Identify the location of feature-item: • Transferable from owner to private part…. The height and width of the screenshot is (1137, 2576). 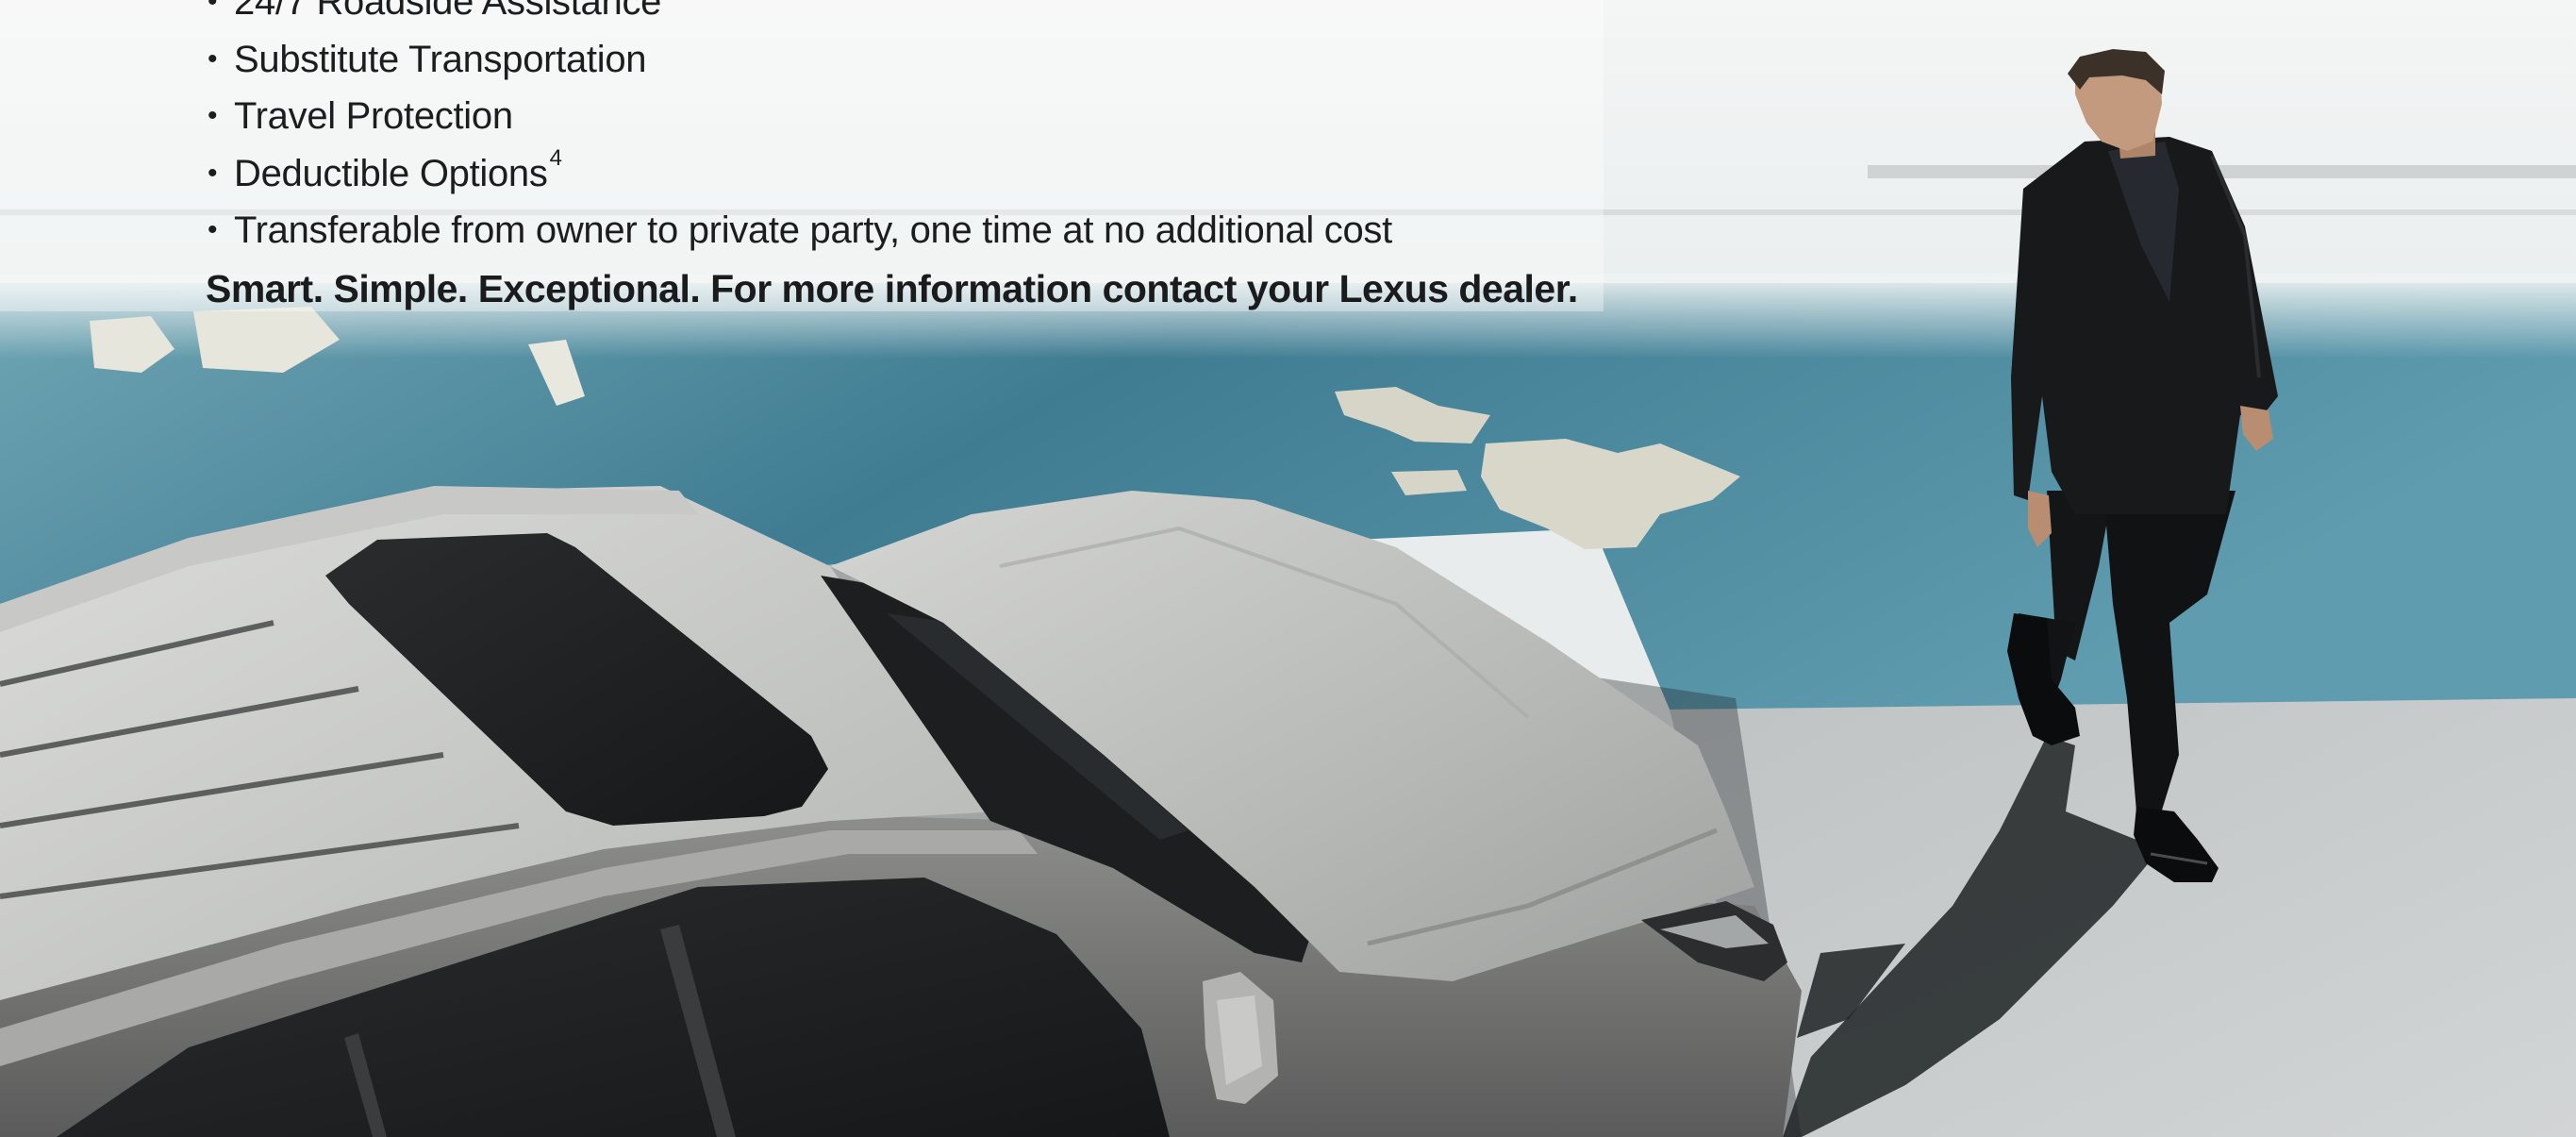
(1008, 230).